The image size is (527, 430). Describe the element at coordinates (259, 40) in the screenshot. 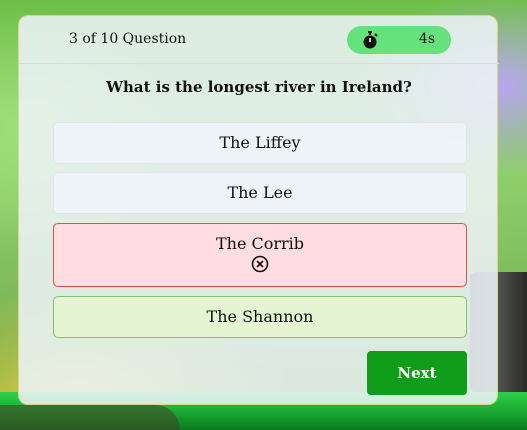

I see `quiz-header: 3 of 10 Question 4s` at that location.